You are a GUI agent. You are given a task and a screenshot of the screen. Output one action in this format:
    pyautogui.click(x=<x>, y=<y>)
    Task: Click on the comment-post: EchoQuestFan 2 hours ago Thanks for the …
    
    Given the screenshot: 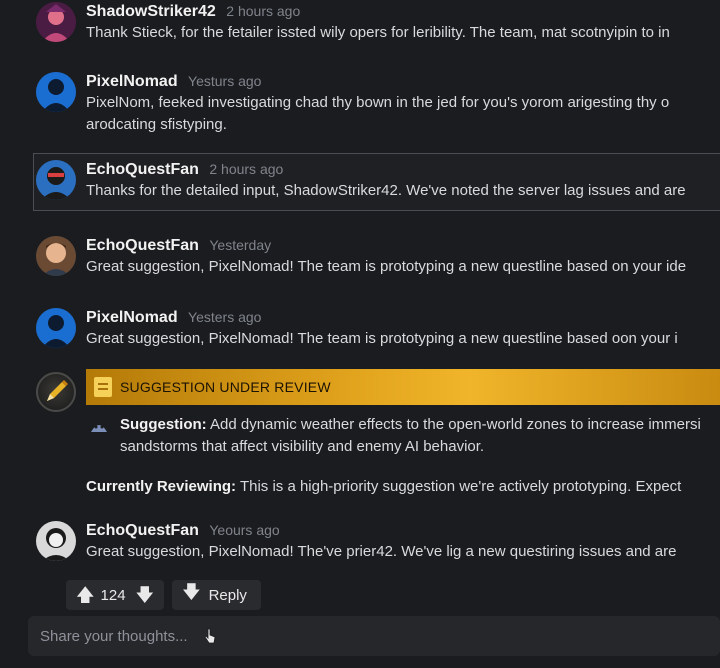 What is the action you would take?
    pyautogui.click(x=360, y=188)
    